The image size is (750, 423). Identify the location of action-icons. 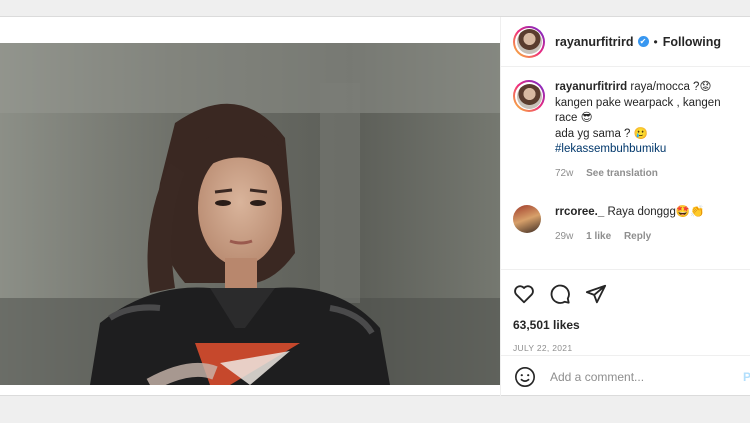
(626, 294).